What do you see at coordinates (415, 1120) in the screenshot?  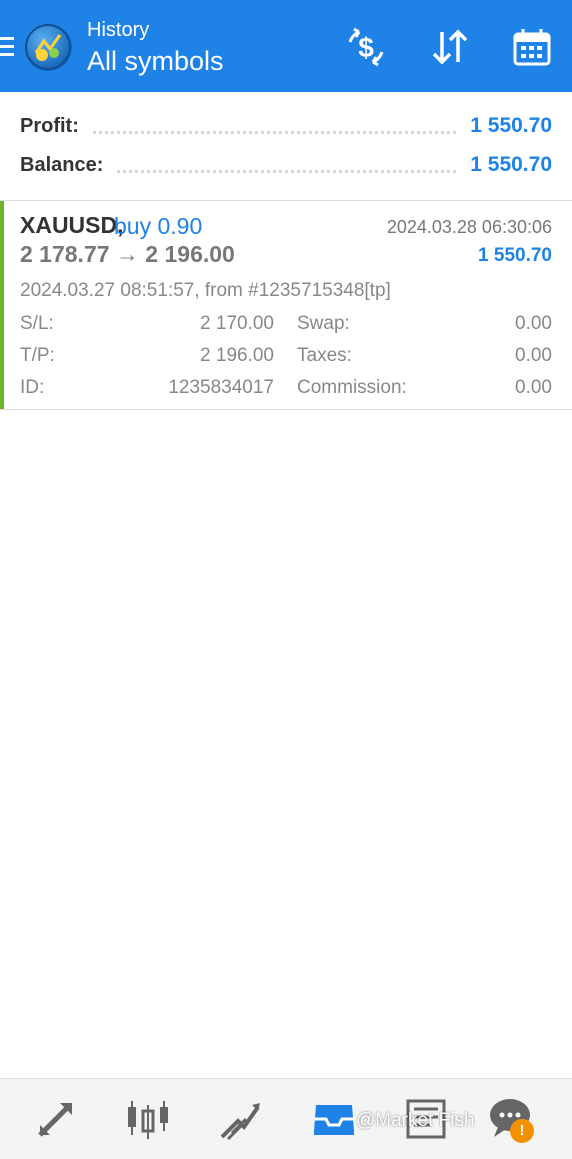 I see `watermark-text: @Market Fish` at bounding box center [415, 1120].